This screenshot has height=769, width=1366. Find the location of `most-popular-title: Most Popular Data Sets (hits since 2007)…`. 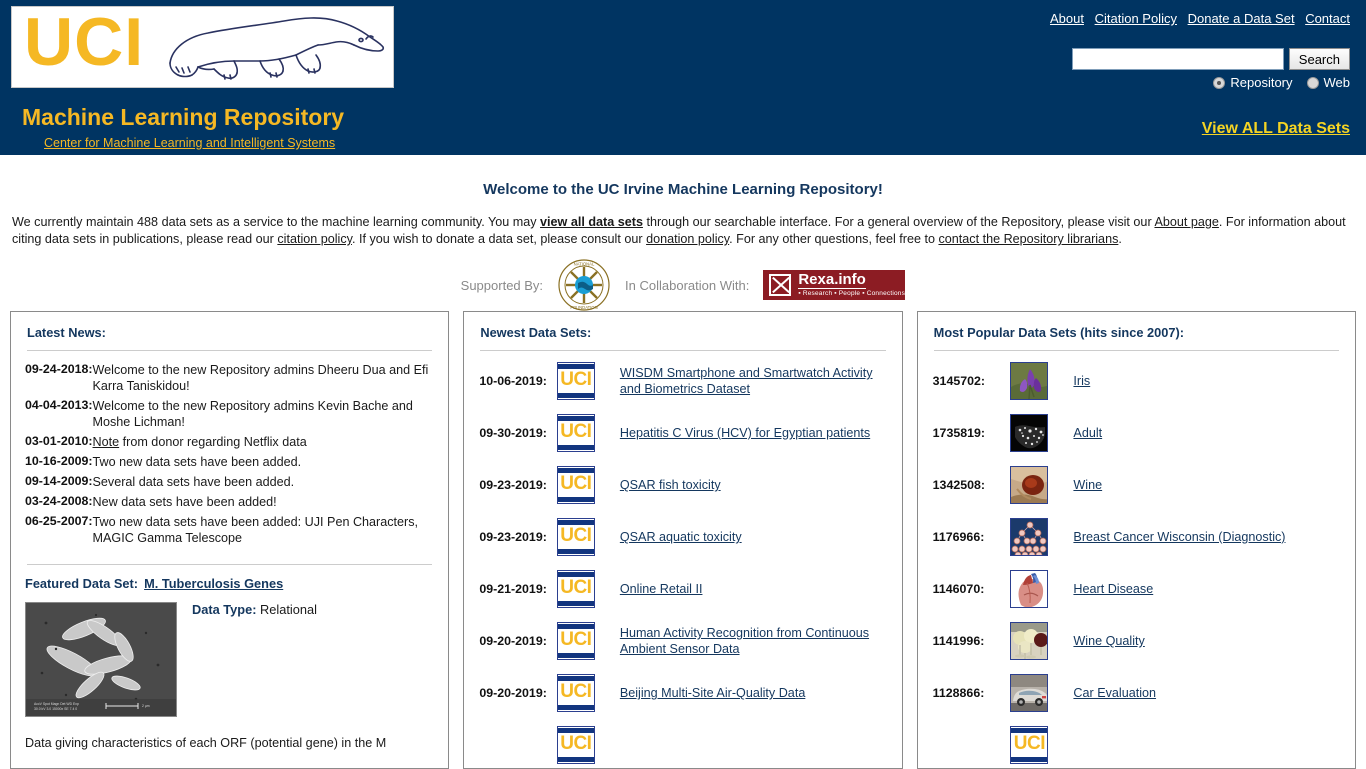

most-popular-title: Most Popular Data Sets (hits since 2007)… is located at coordinates (1058, 332).